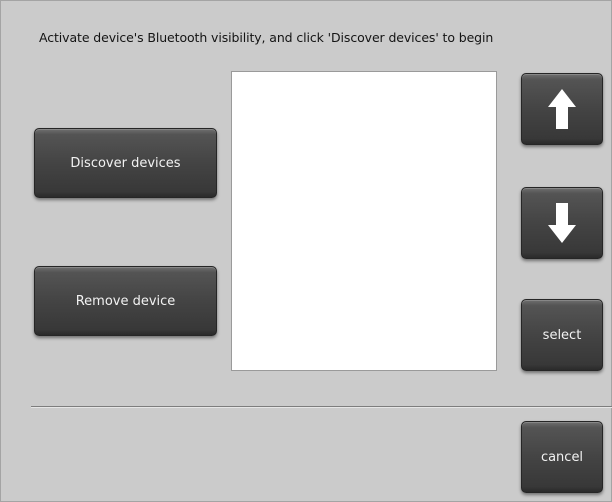  Describe the element at coordinates (321, 407) in the screenshot. I see `divider` at that location.